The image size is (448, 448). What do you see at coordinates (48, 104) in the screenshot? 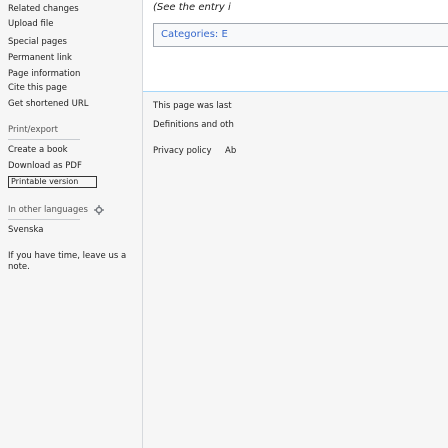
I see `sidebar-item-get-shortened-url: Get shortened URL` at bounding box center [48, 104].